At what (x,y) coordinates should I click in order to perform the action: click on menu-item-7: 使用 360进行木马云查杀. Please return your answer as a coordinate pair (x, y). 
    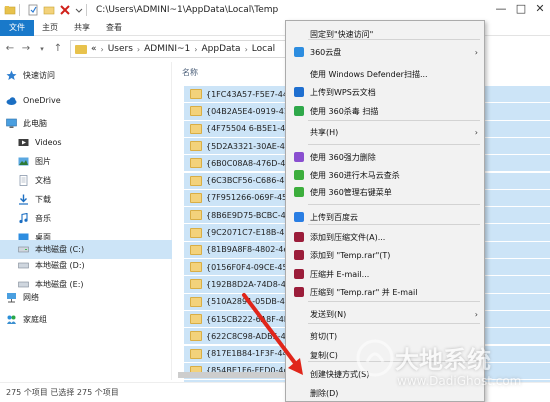
    Looking at the image, I should click on (385, 175).